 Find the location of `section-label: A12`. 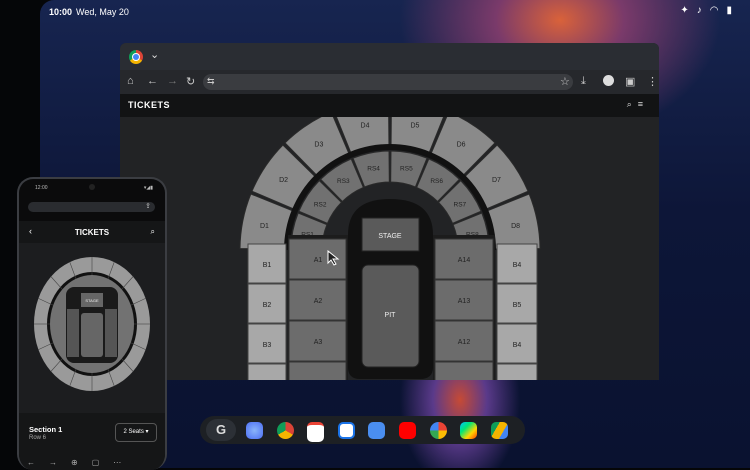

section-label: A12 is located at coordinates (464, 342).